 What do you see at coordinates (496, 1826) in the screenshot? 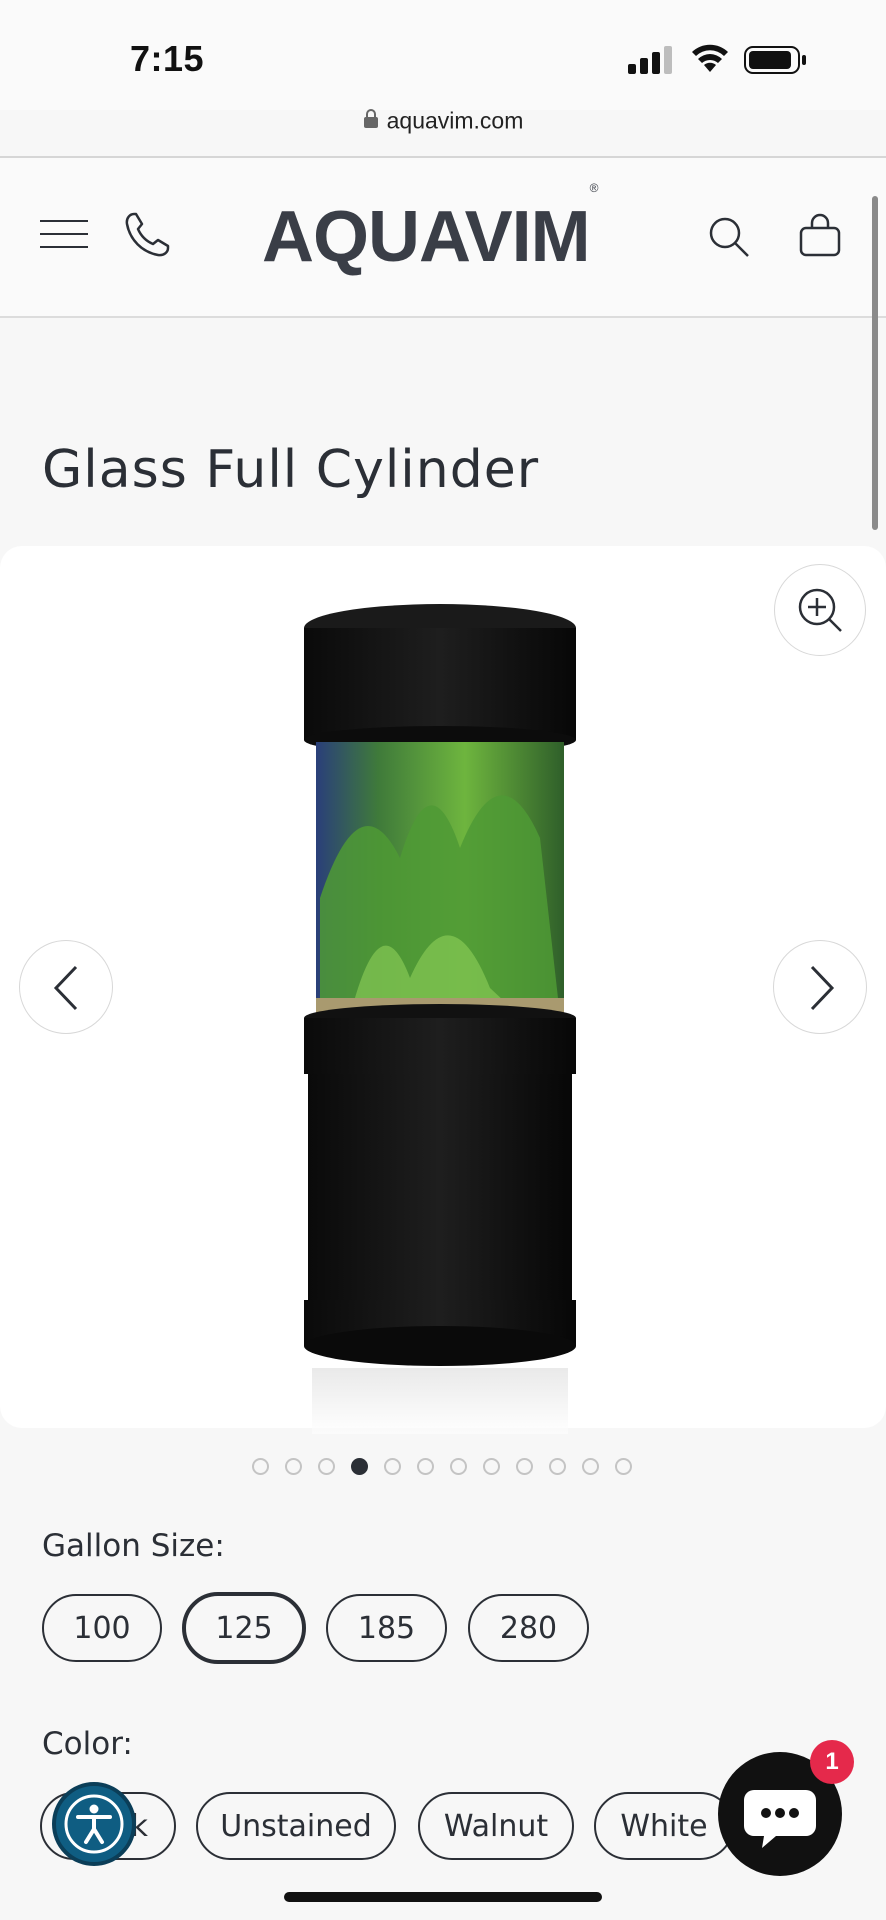
I see `color-option-walnut: Walnut` at bounding box center [496, 1826].